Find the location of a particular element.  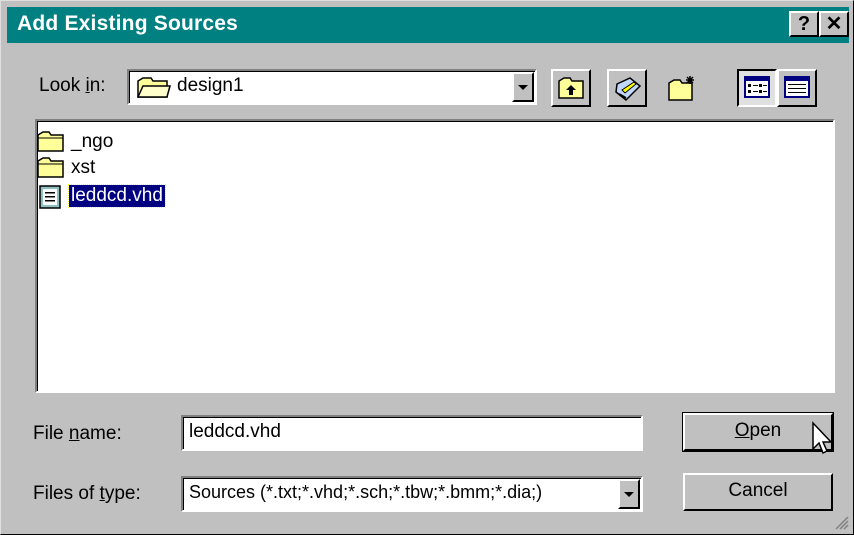

up-one-level-icon is located at coordinates (571, 88).